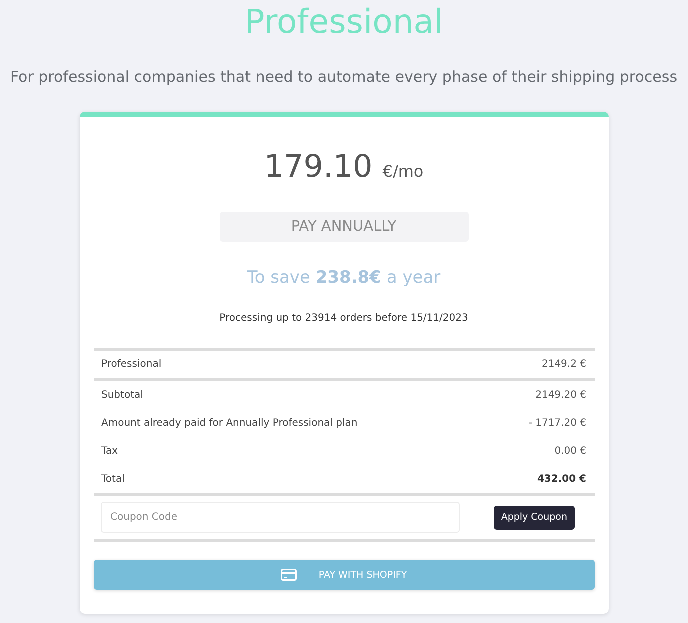 This screenshot has width=688, height=623. What do you see at coordinates (403, 171) in the screenshot?
I see `price-unit: €/mo` at bounding box center [403, 171].